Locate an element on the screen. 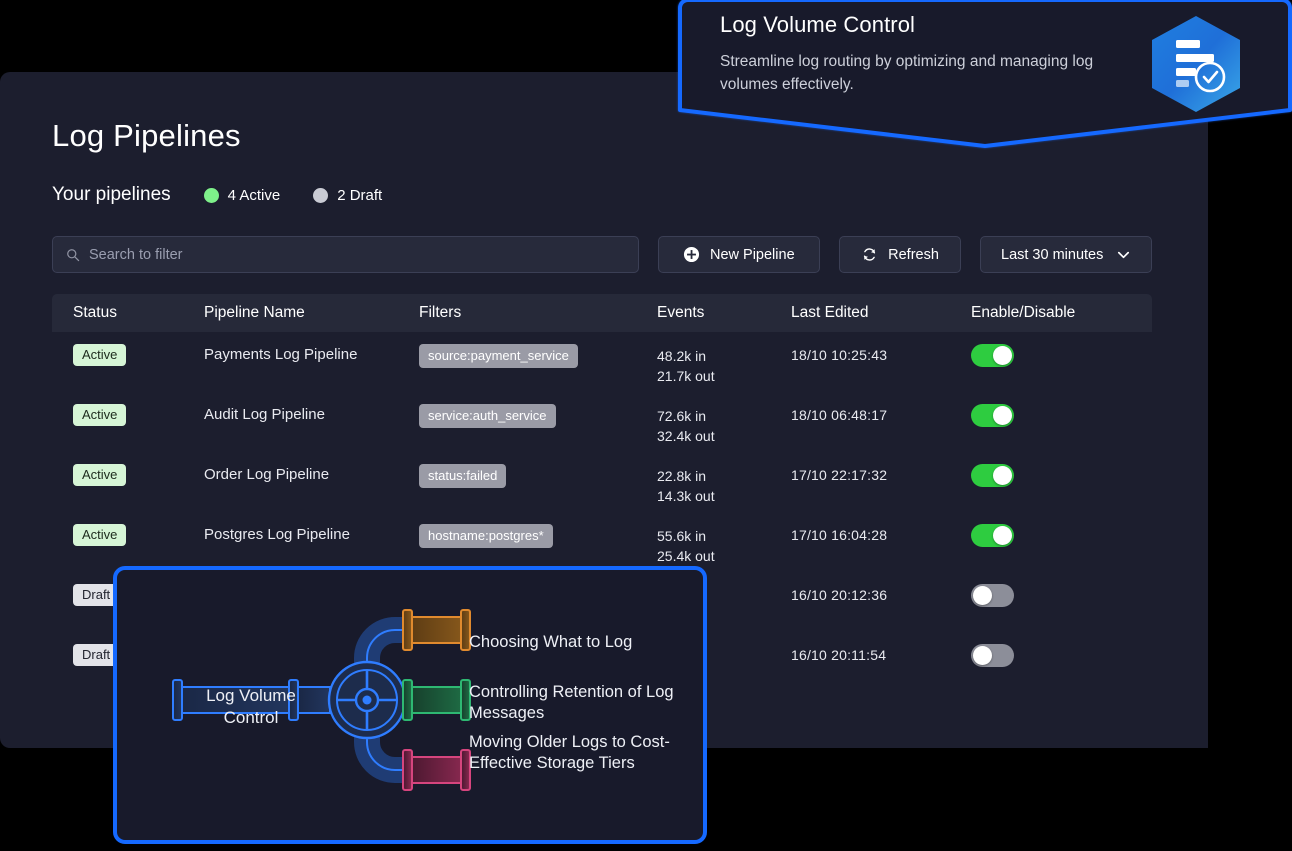 This screenshot has width=1292, height=851. page-title: Log Pipelines is located at coordinates (146, 135).